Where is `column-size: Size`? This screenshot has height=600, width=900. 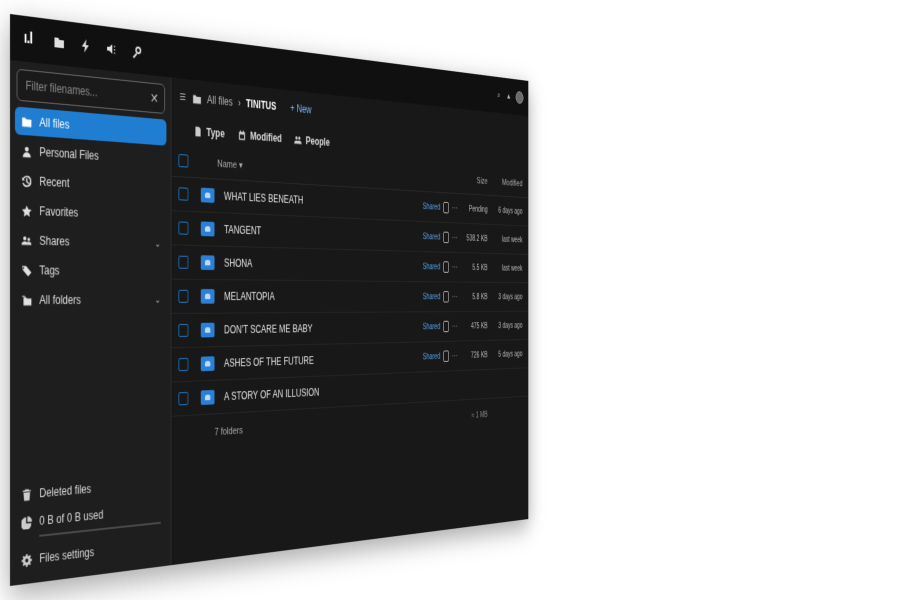 column-size: Size is located at coordinates (472, 180).